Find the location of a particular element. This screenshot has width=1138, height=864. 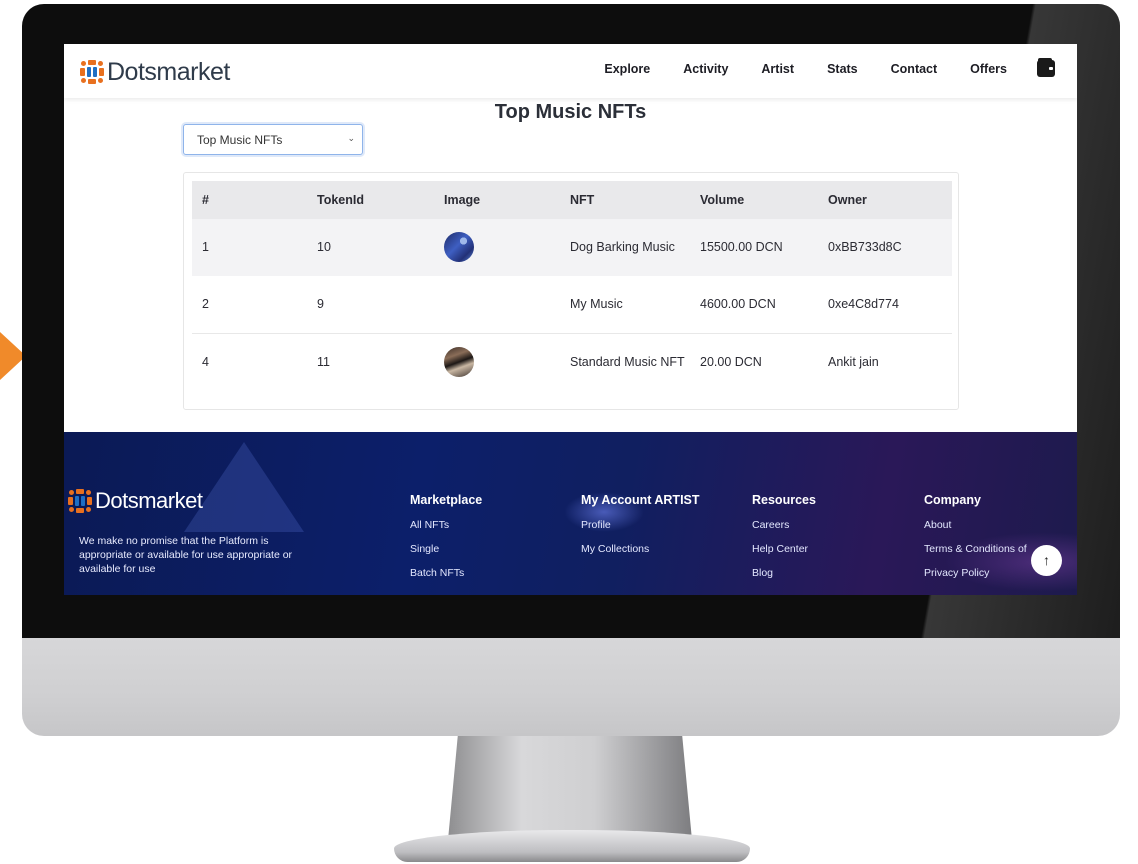

footer-link-blog: Blog is located at coordinates (784, 573).